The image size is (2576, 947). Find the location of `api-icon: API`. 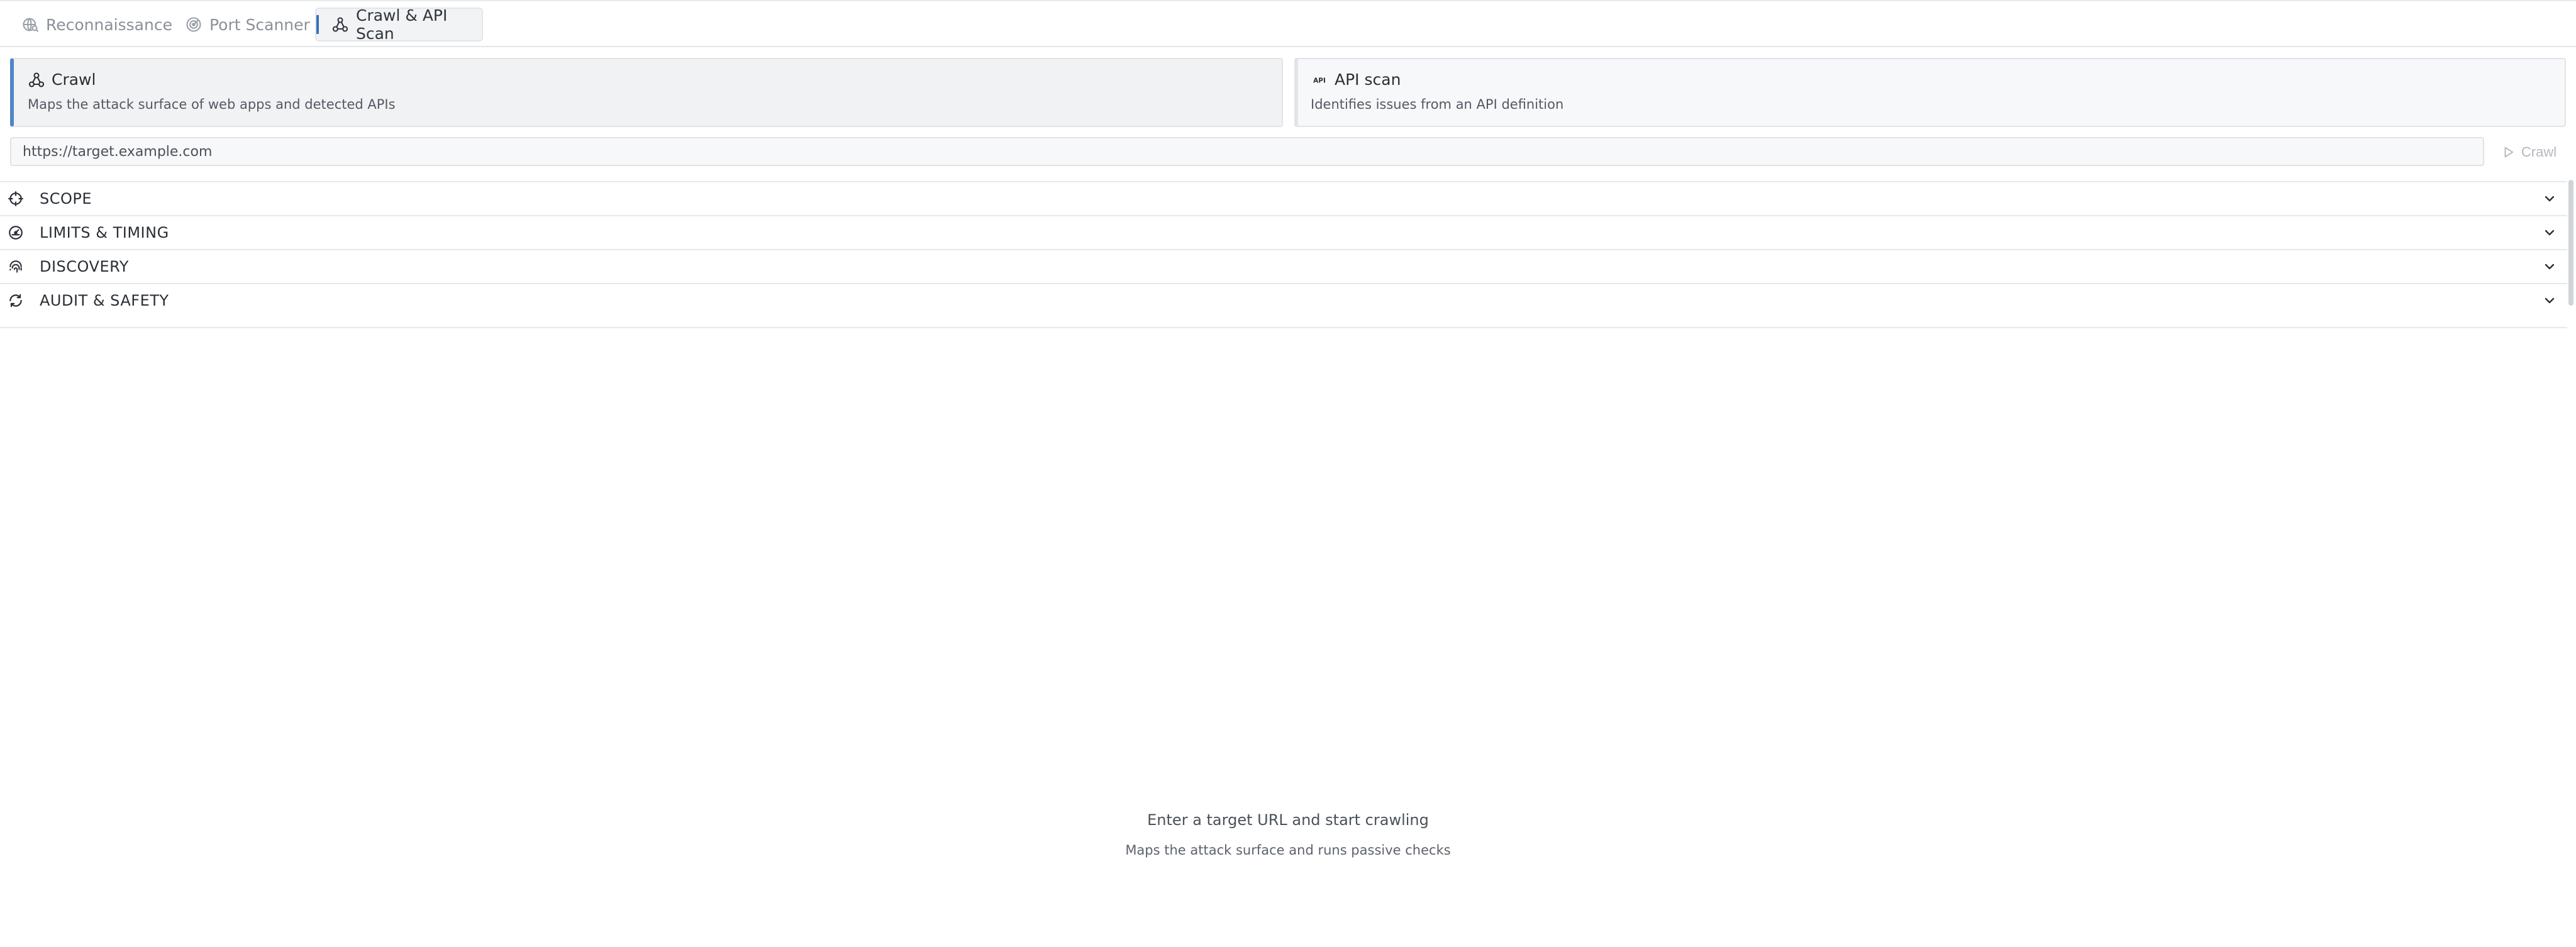

api-icon: API is located at coordinates (1319, 80).